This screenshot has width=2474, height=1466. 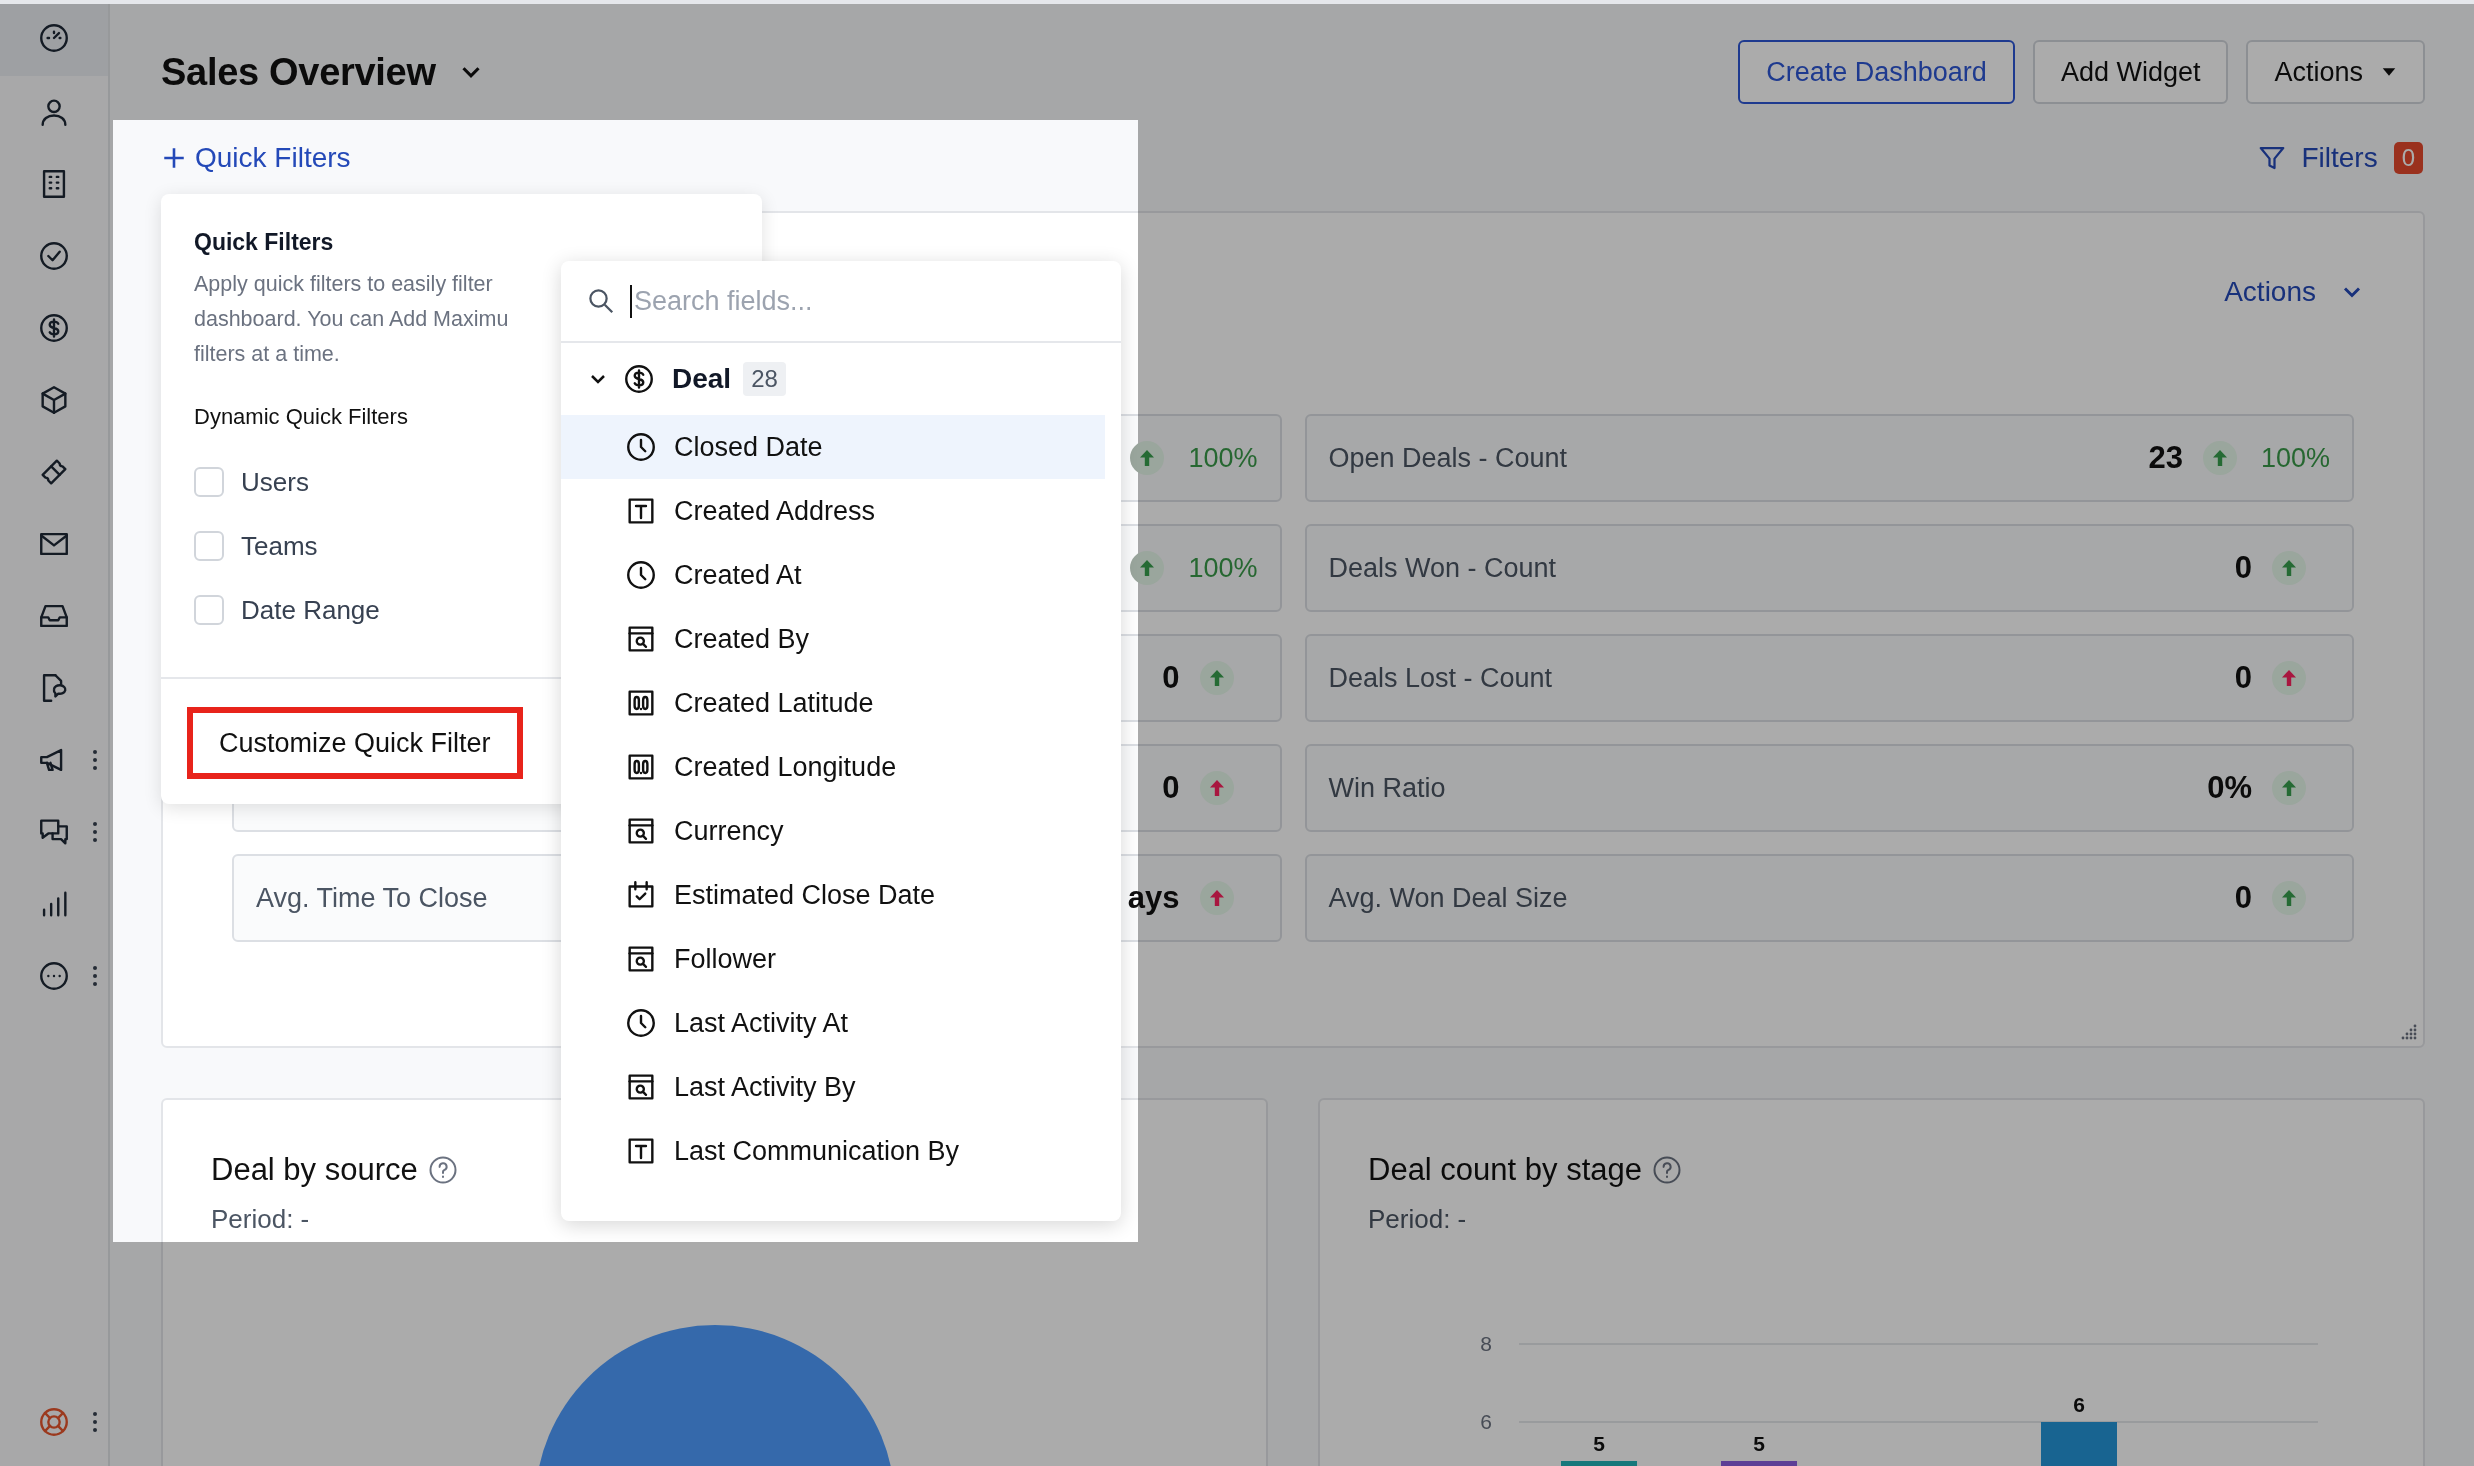 I want to click on page-title: Sales Overview, so click(x=298, y=72).